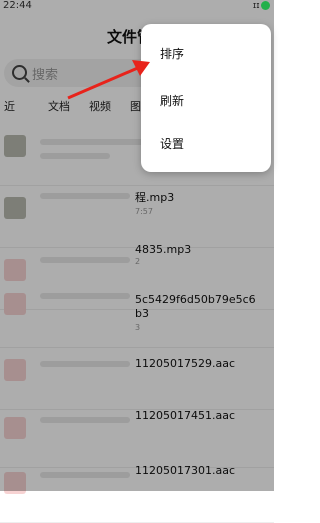 The height and width of the screenshot is (523, 320). Describe the element at coordinates (265, 5) in the screenshot. I see `sync-status-icon` at that location.